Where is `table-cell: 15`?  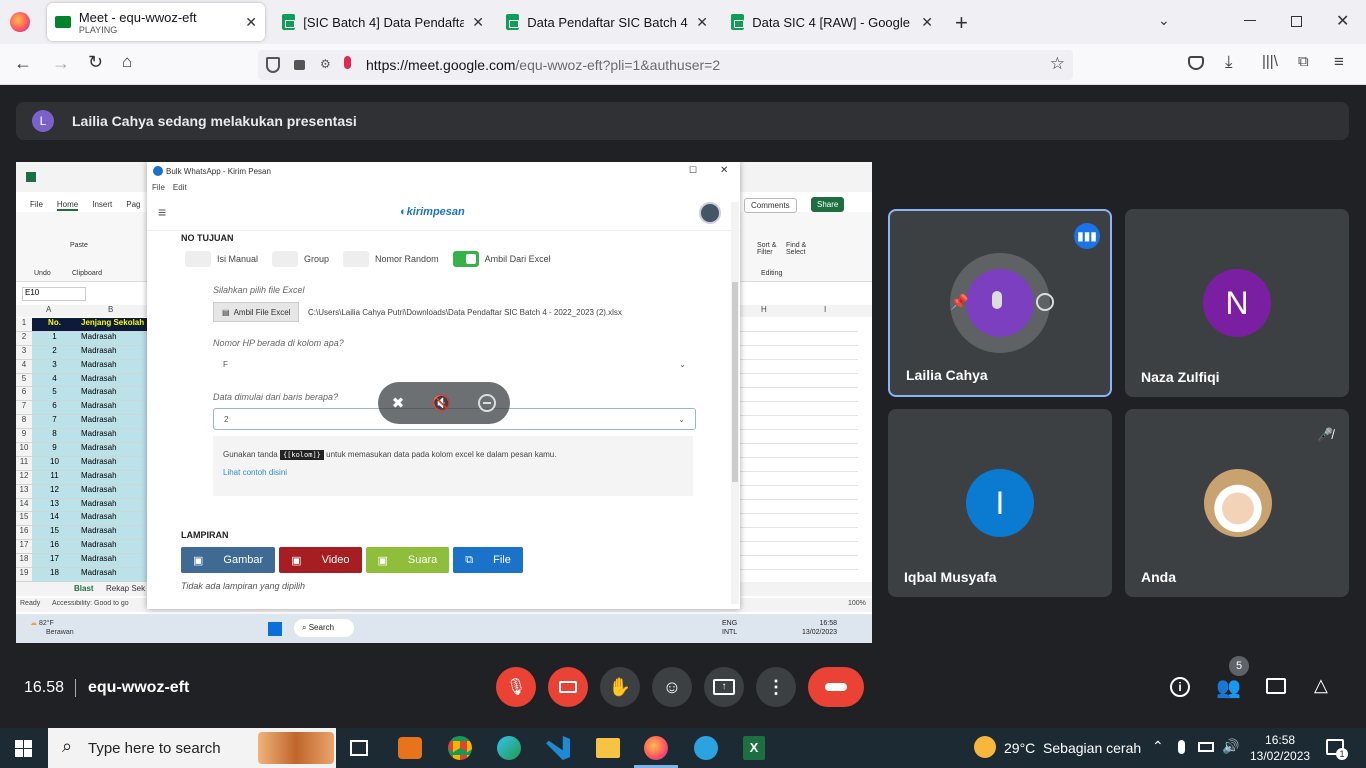
table-cell: 15 is located at coordinates (54, 533).